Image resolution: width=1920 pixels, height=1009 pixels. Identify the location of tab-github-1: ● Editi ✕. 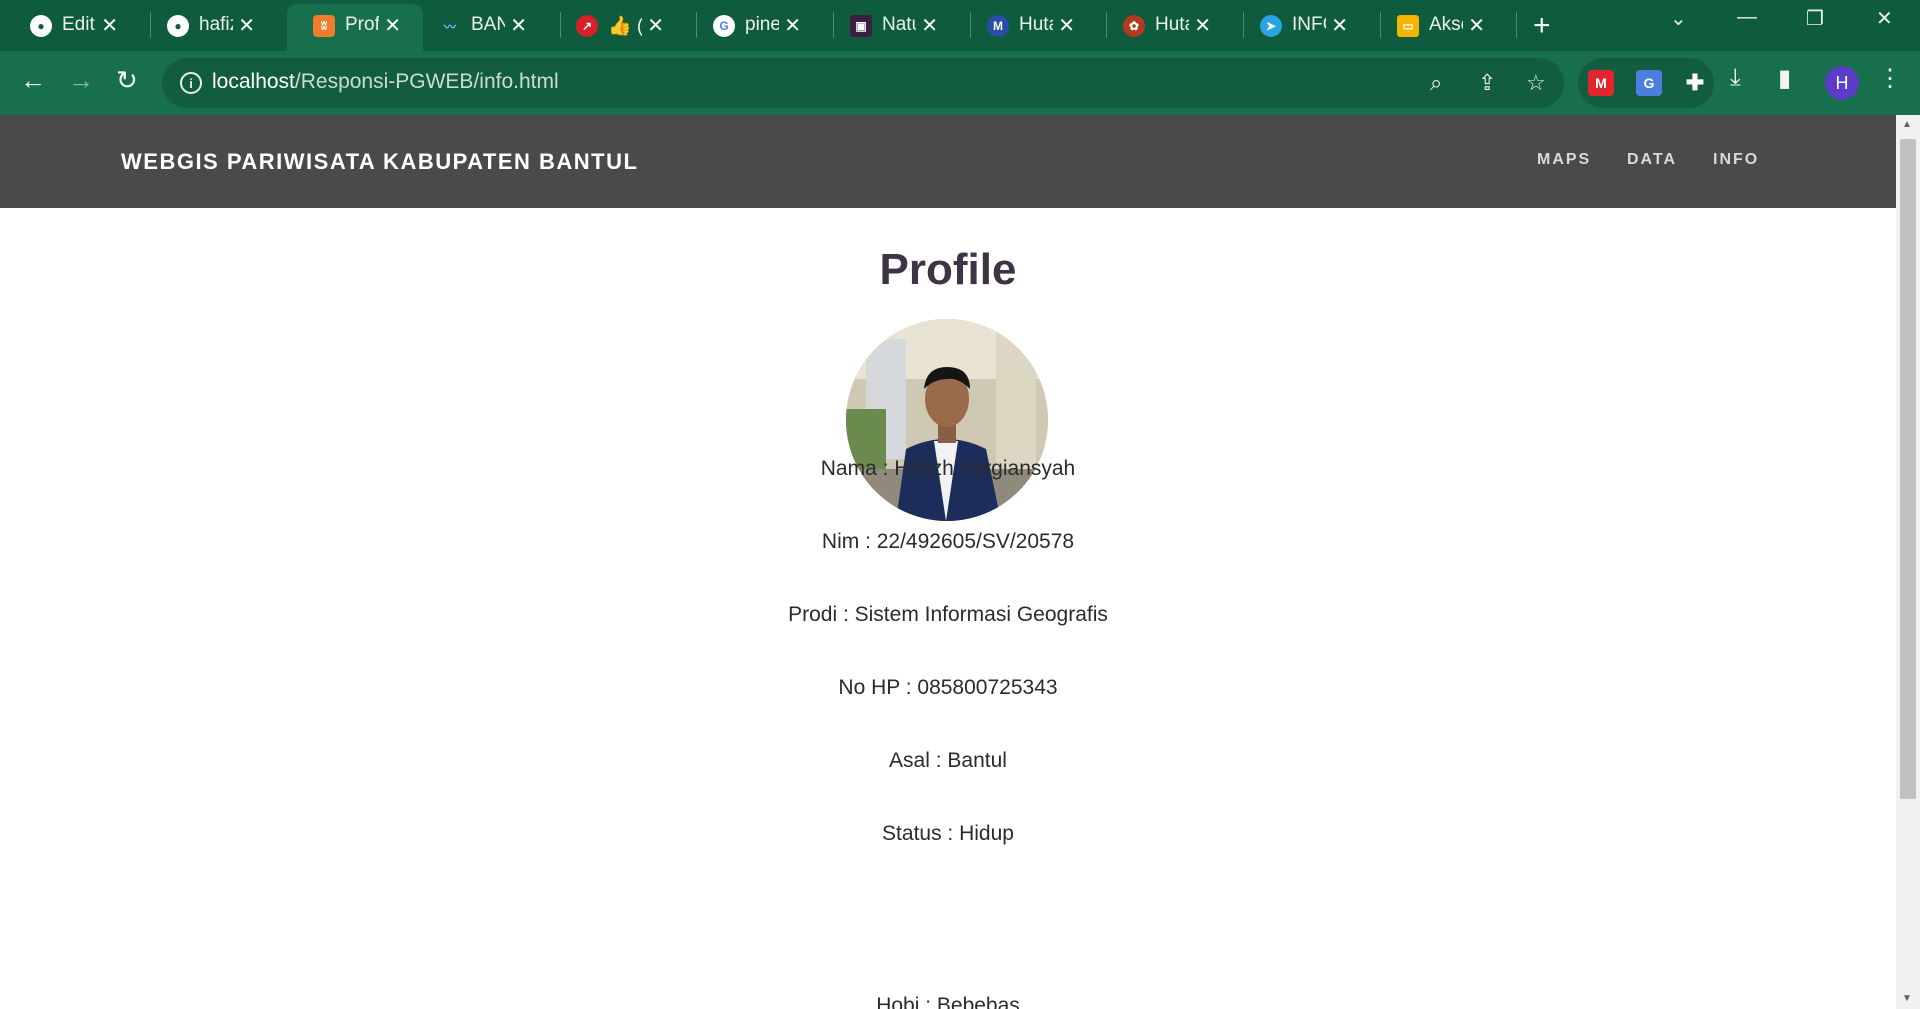
(72, 25).